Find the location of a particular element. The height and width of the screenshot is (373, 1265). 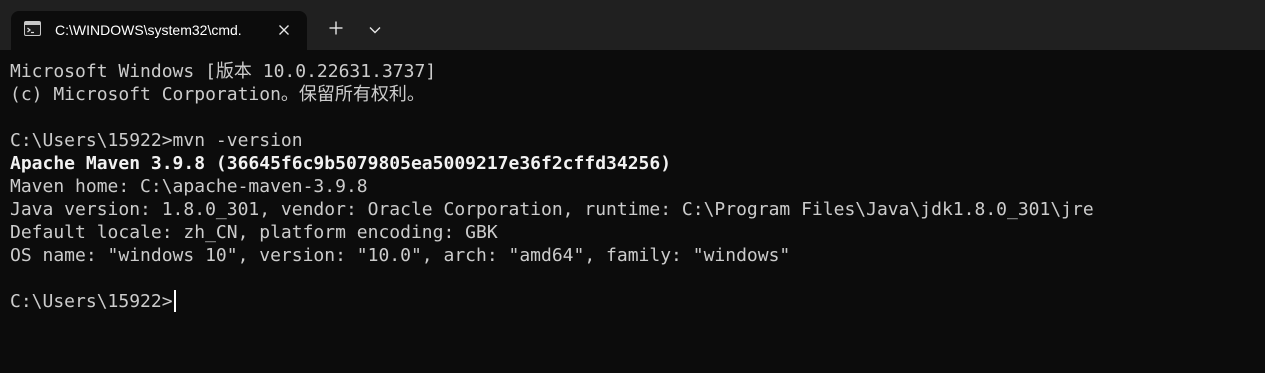

close-icon is located at coordinates (284, 30).